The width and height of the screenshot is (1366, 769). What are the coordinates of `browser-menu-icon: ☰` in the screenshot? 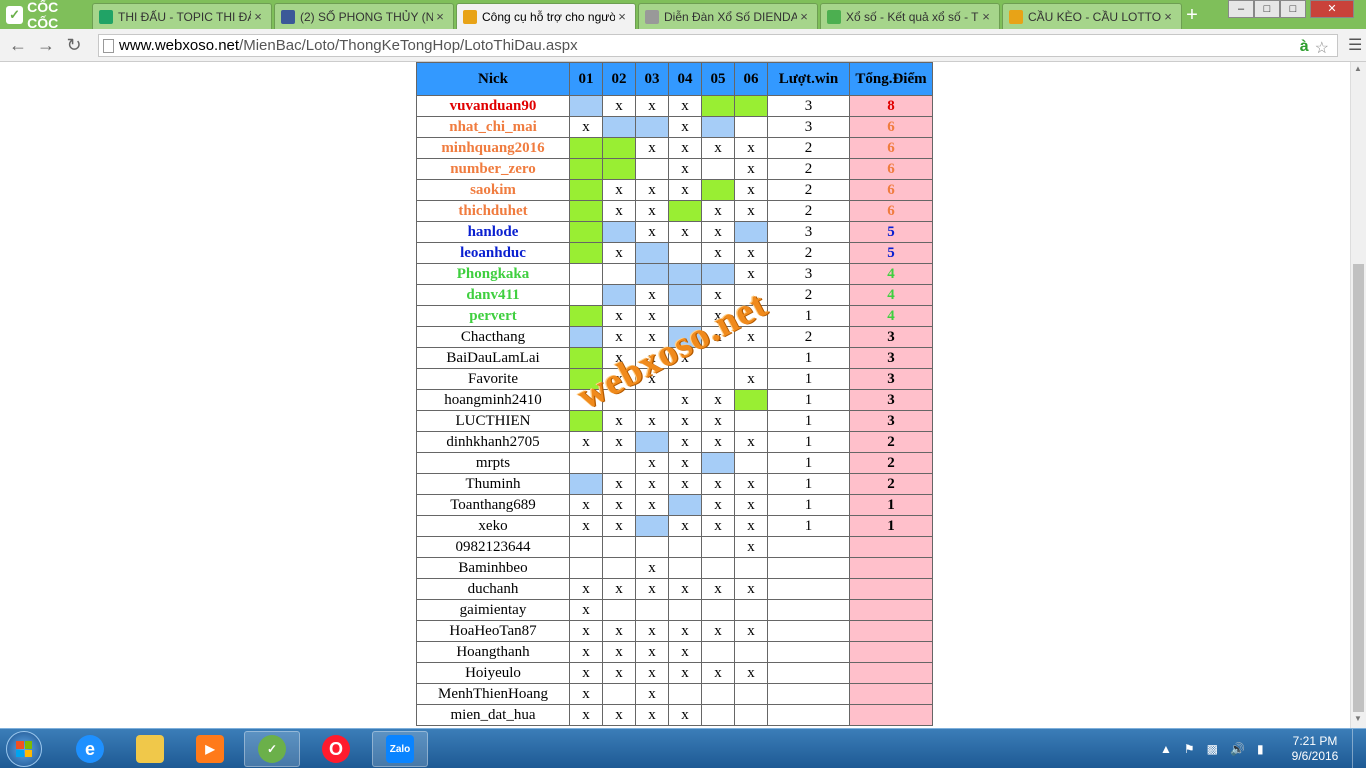 It's located at (1355, 44).